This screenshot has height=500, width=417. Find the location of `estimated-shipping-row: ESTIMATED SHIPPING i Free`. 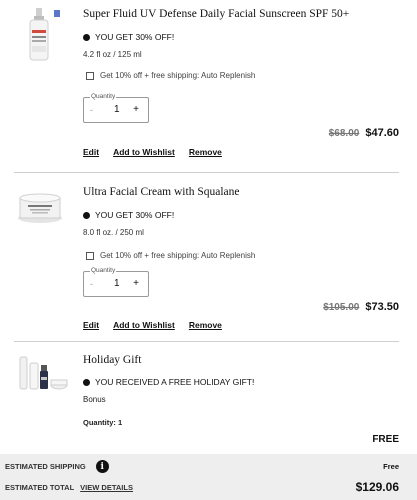

estimated-shipping-row: ESTIMATED SHIPPING i Free is located at coordinates (202, 466).